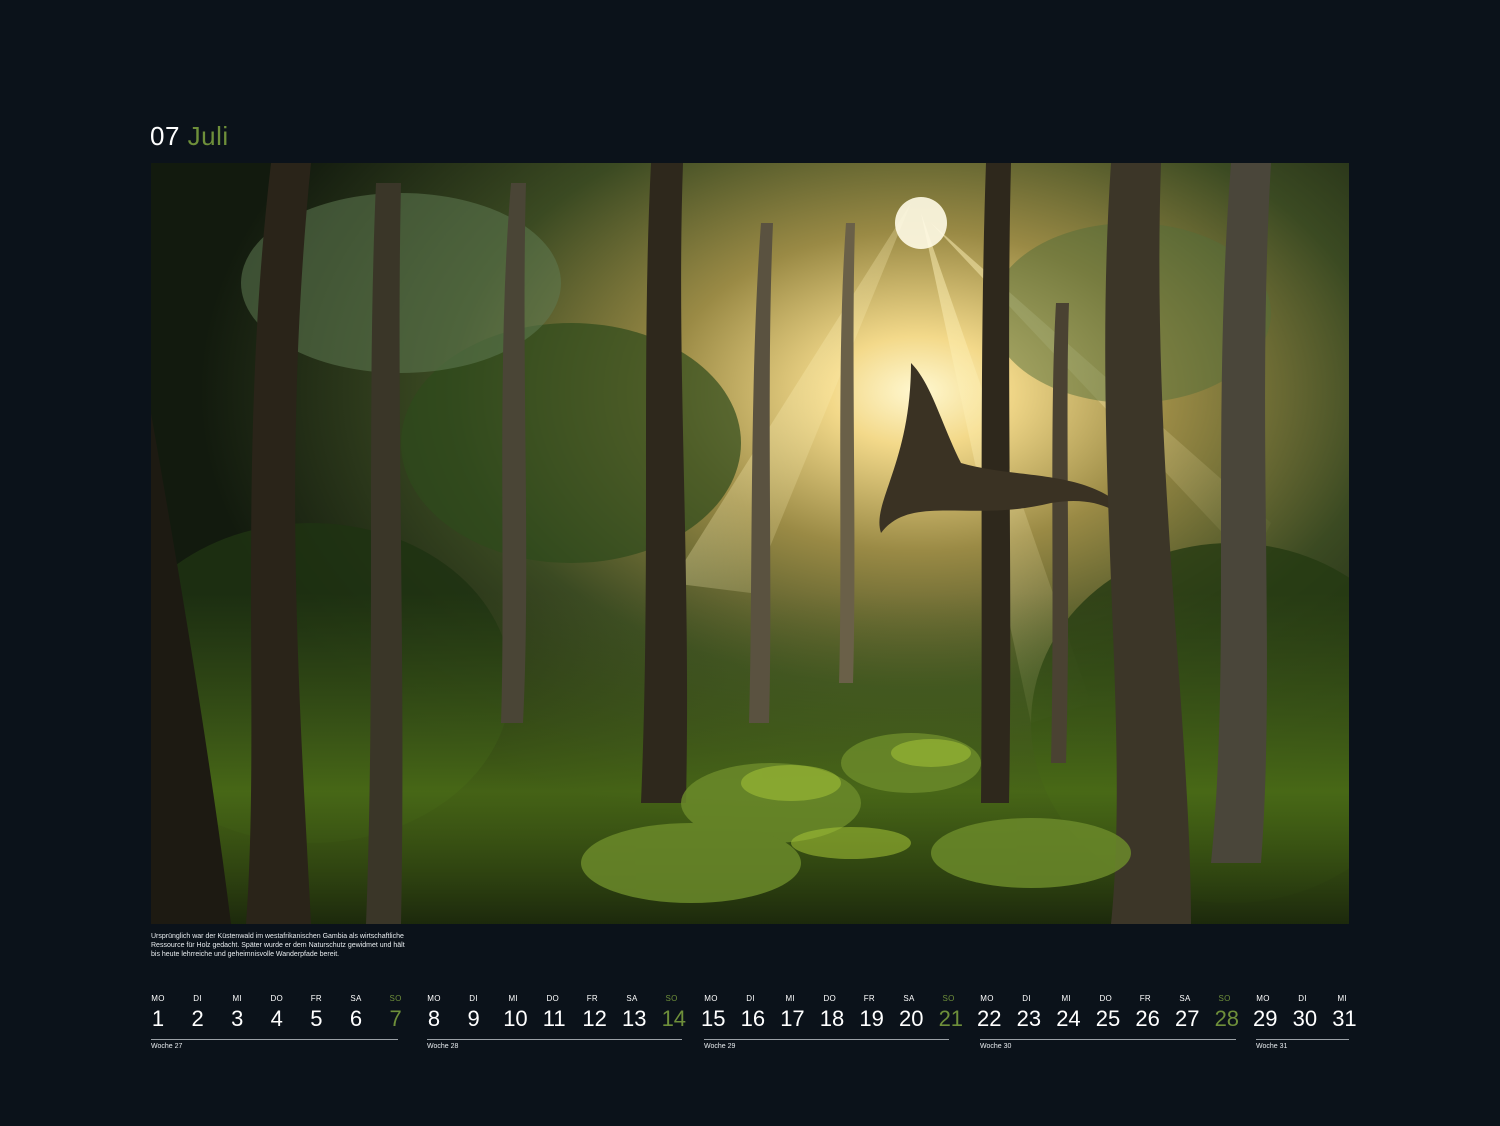  Describe the element at coordinates (1344, 1018) in the screenshot. I see `day-number: 31` at that location.